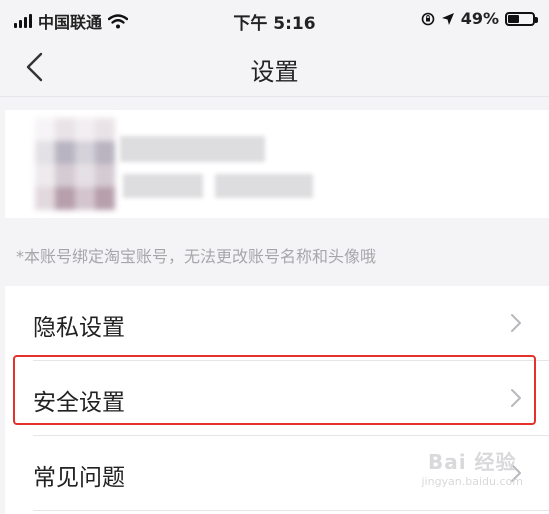 The height and width of the screenshot is (514, 549). Describe the element at coordinates (264, 186) in the screenshot. I see `account-info-redacted` at that location.